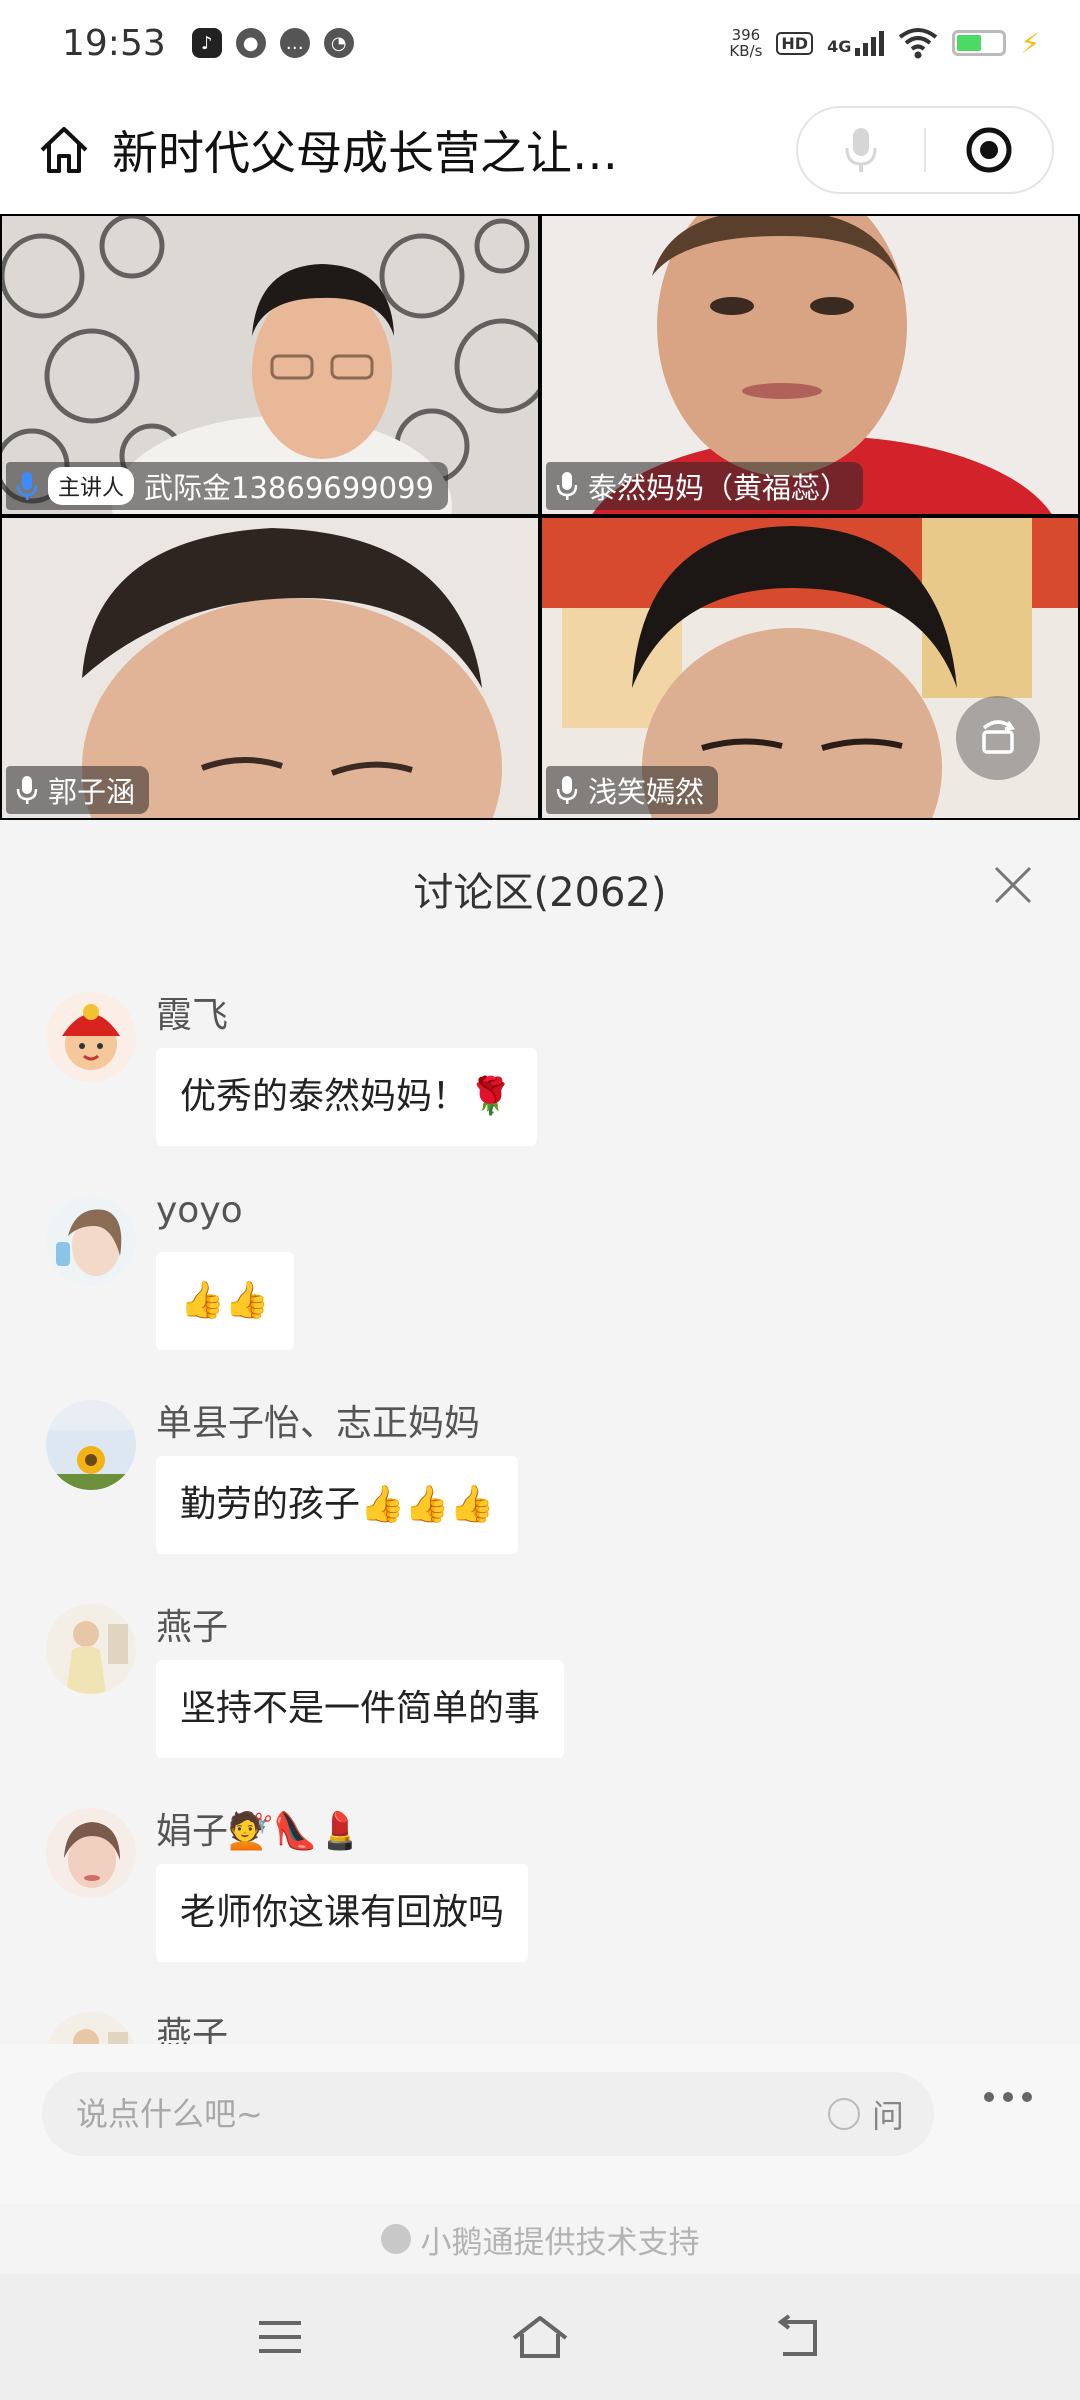 The height and width of the screenshot is (2400, 1080). Describe the element at coordinates (560, 2242) in the screenshot. I see `powered-by-text: 小鹅通提供技术支持` at that location.